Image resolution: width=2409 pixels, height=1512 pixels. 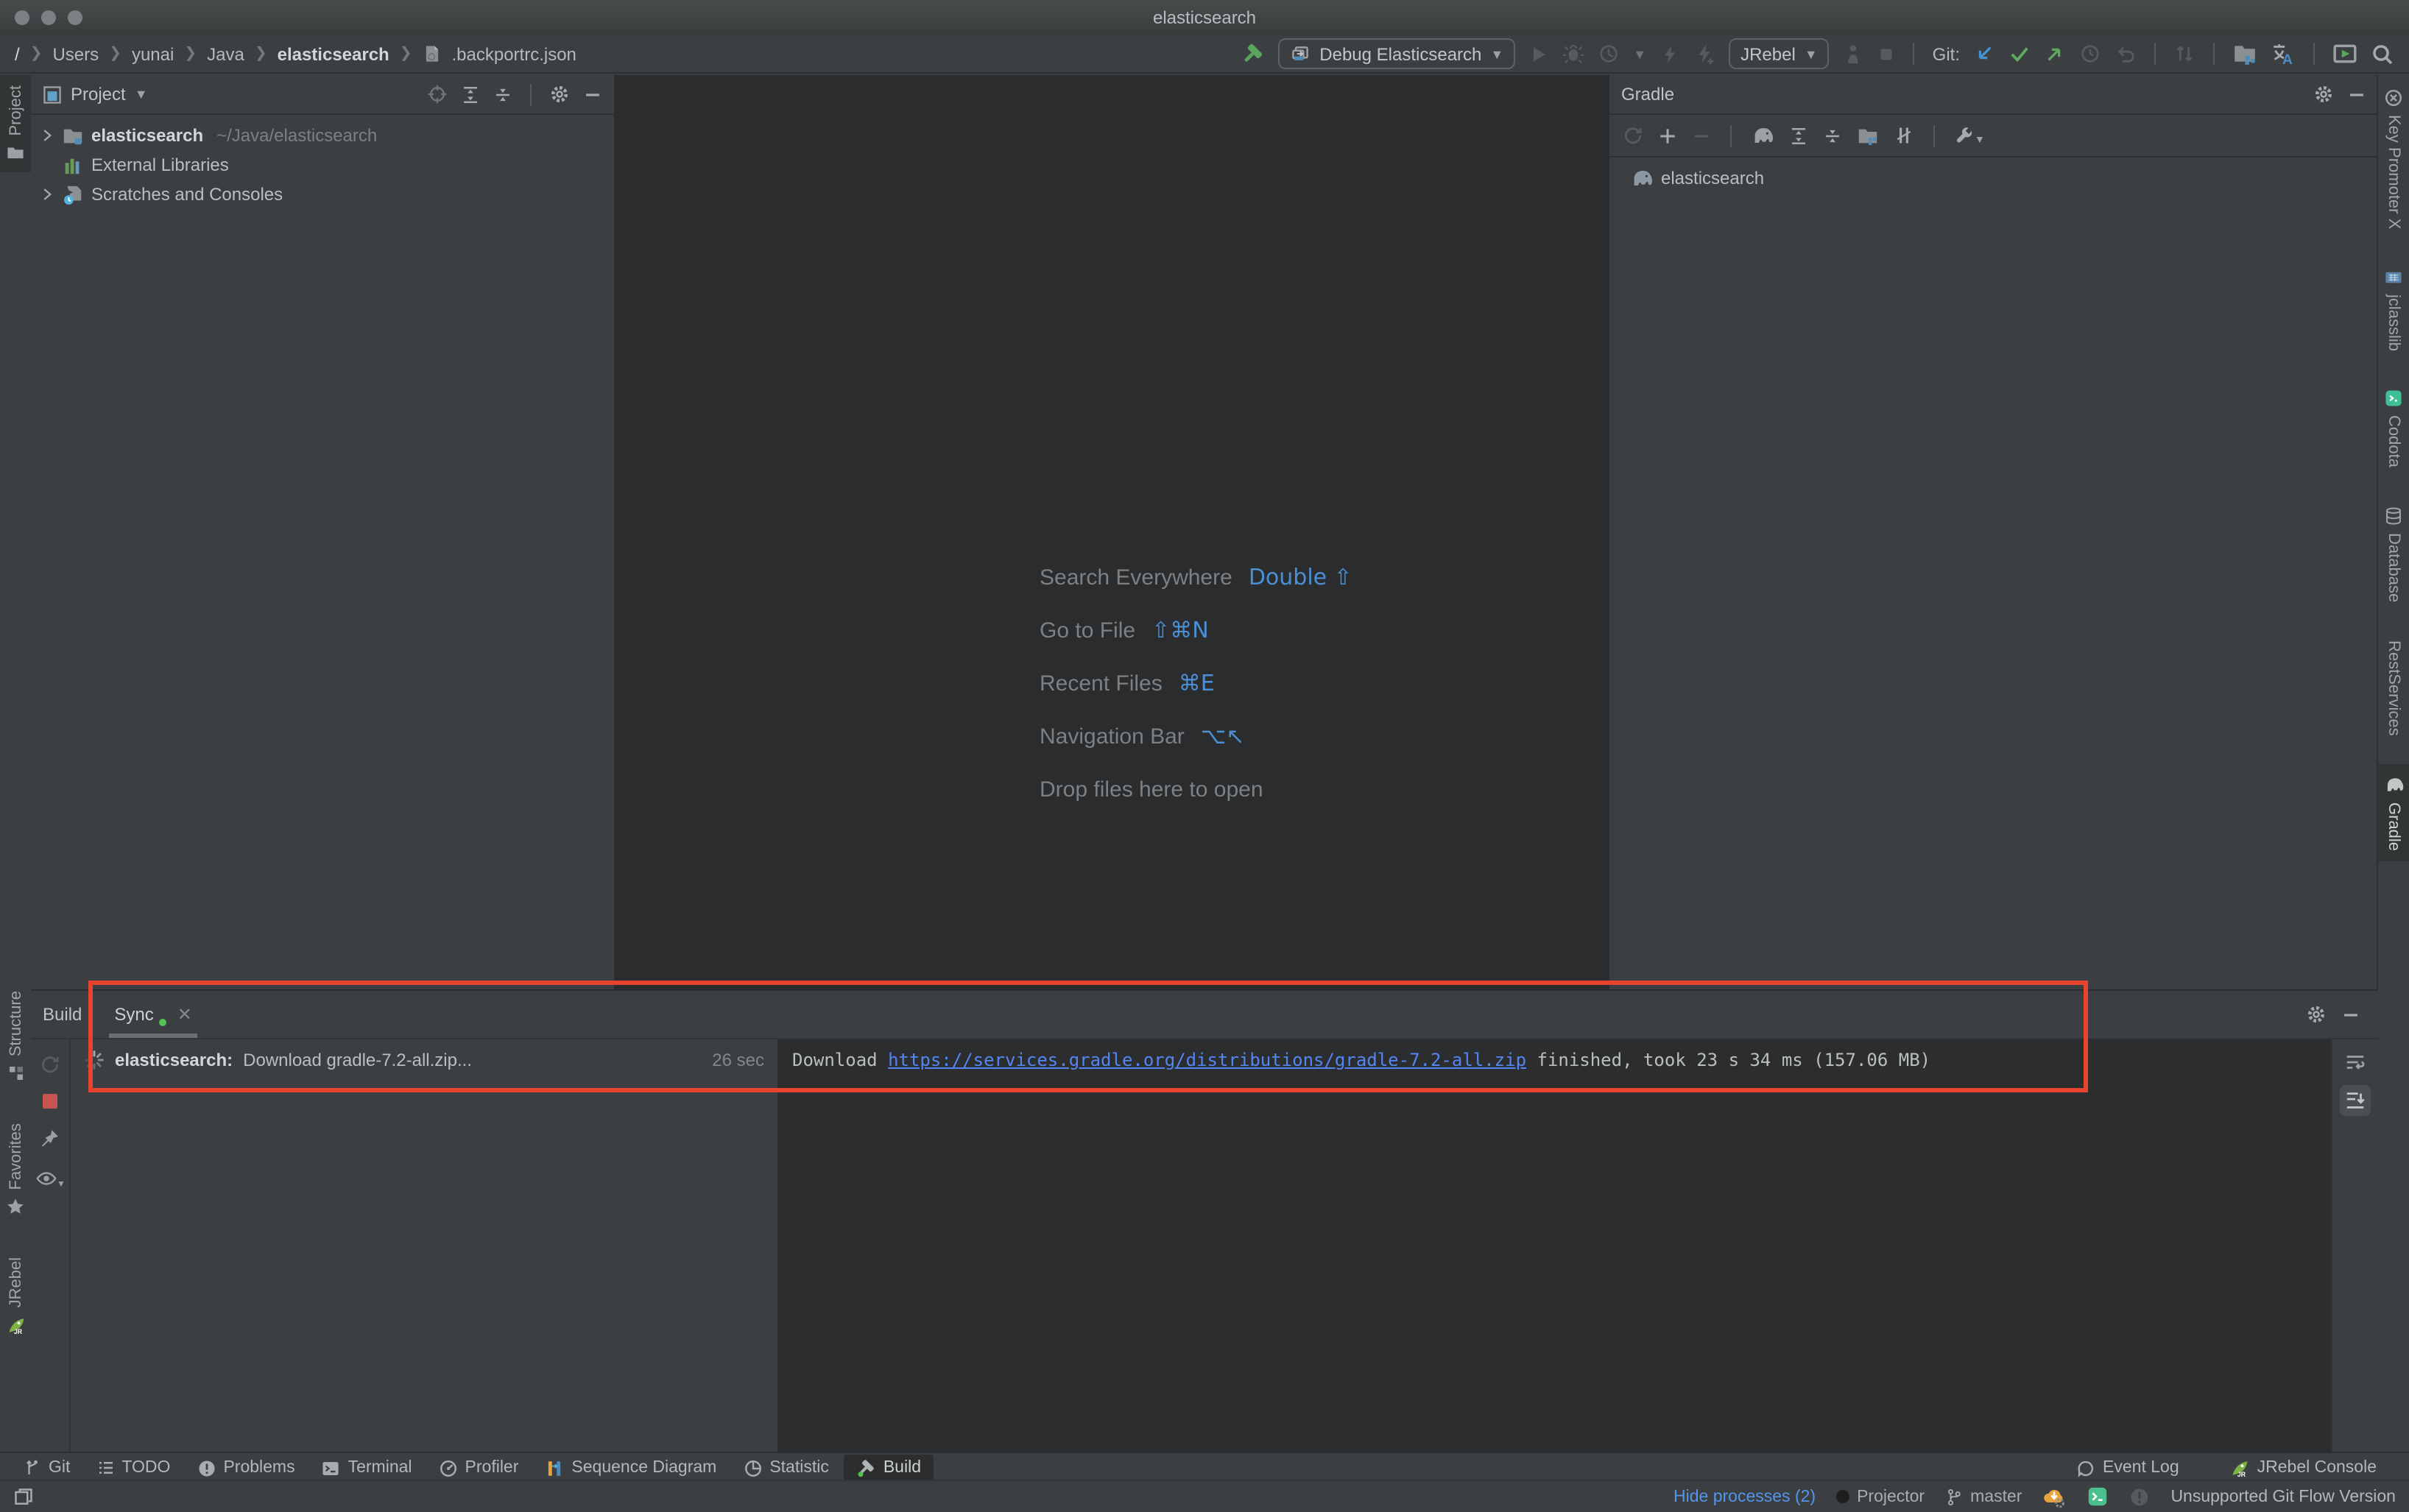 What do you see at coordinates (367, 1467) in the screenshot?
I see `tool-window-button-terminal: Terminal` at bounding box center [367, 1467].